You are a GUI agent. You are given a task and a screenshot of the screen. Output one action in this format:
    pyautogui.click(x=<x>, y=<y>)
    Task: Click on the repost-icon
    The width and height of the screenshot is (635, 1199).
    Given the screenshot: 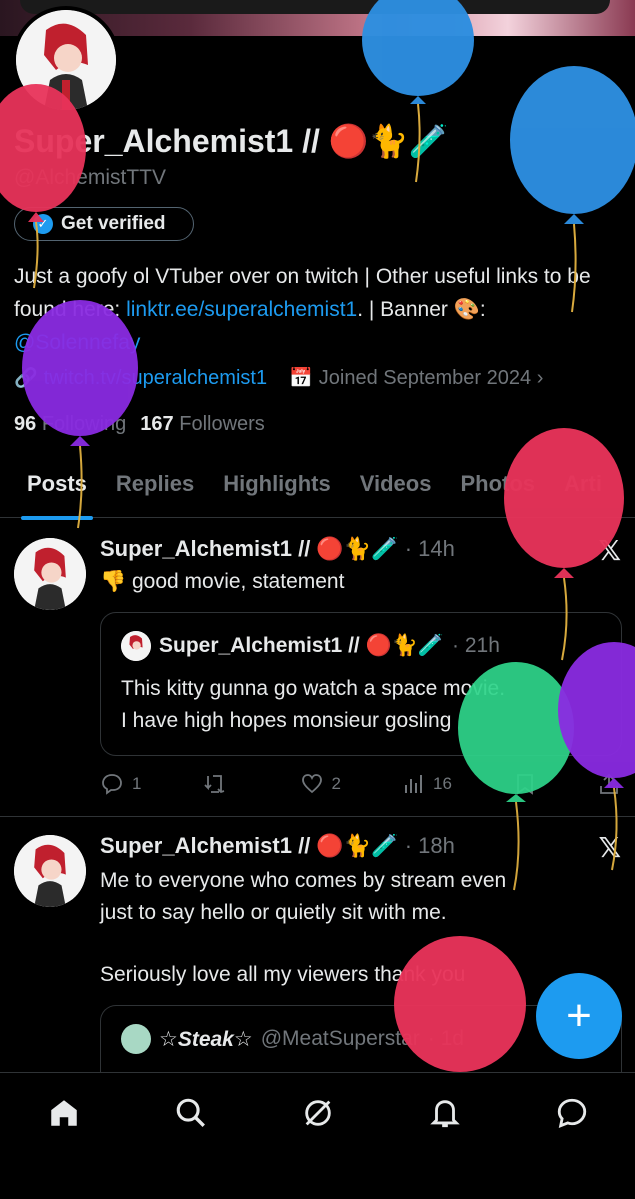 What is the action you would take?
    pyautogui.click(x=214, y=784)
    